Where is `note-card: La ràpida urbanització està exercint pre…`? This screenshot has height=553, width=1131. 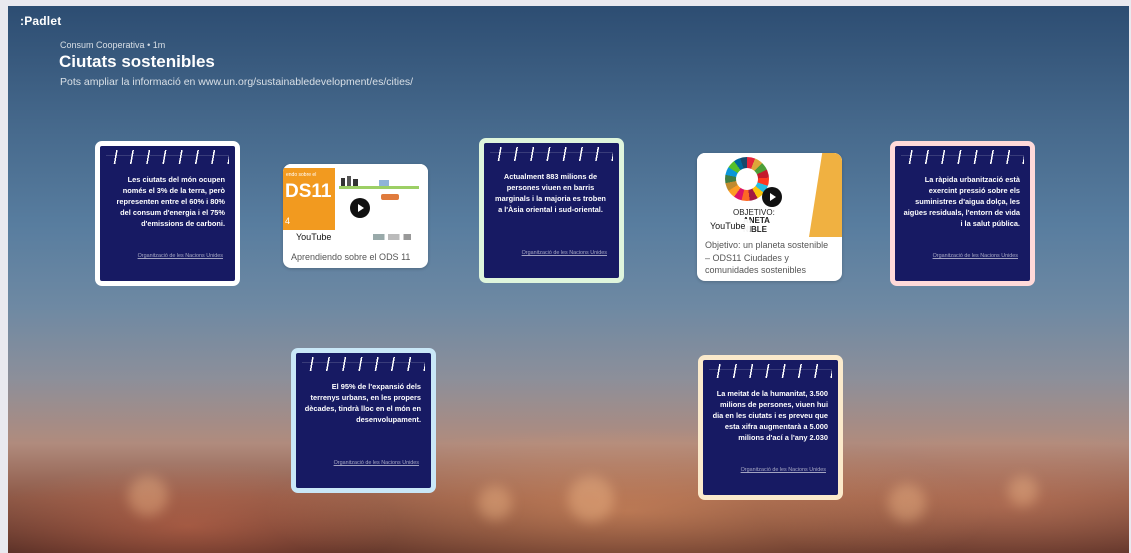
note-card: La ràpida urbanització està exercint pre… is located at coordinates (962, 213).